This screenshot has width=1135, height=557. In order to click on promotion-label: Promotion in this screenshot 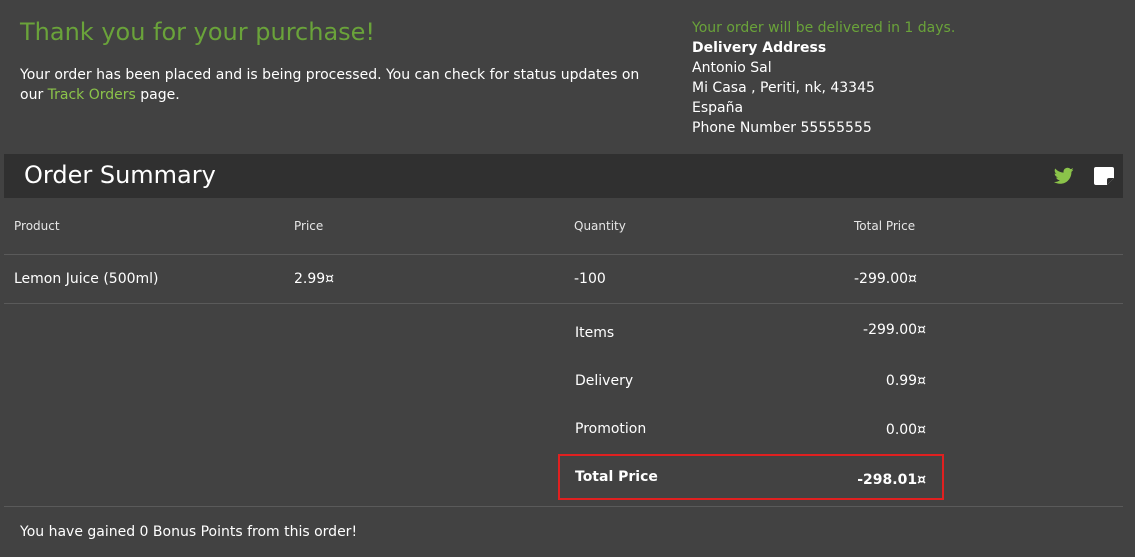, I will do `click(611, 429)`.